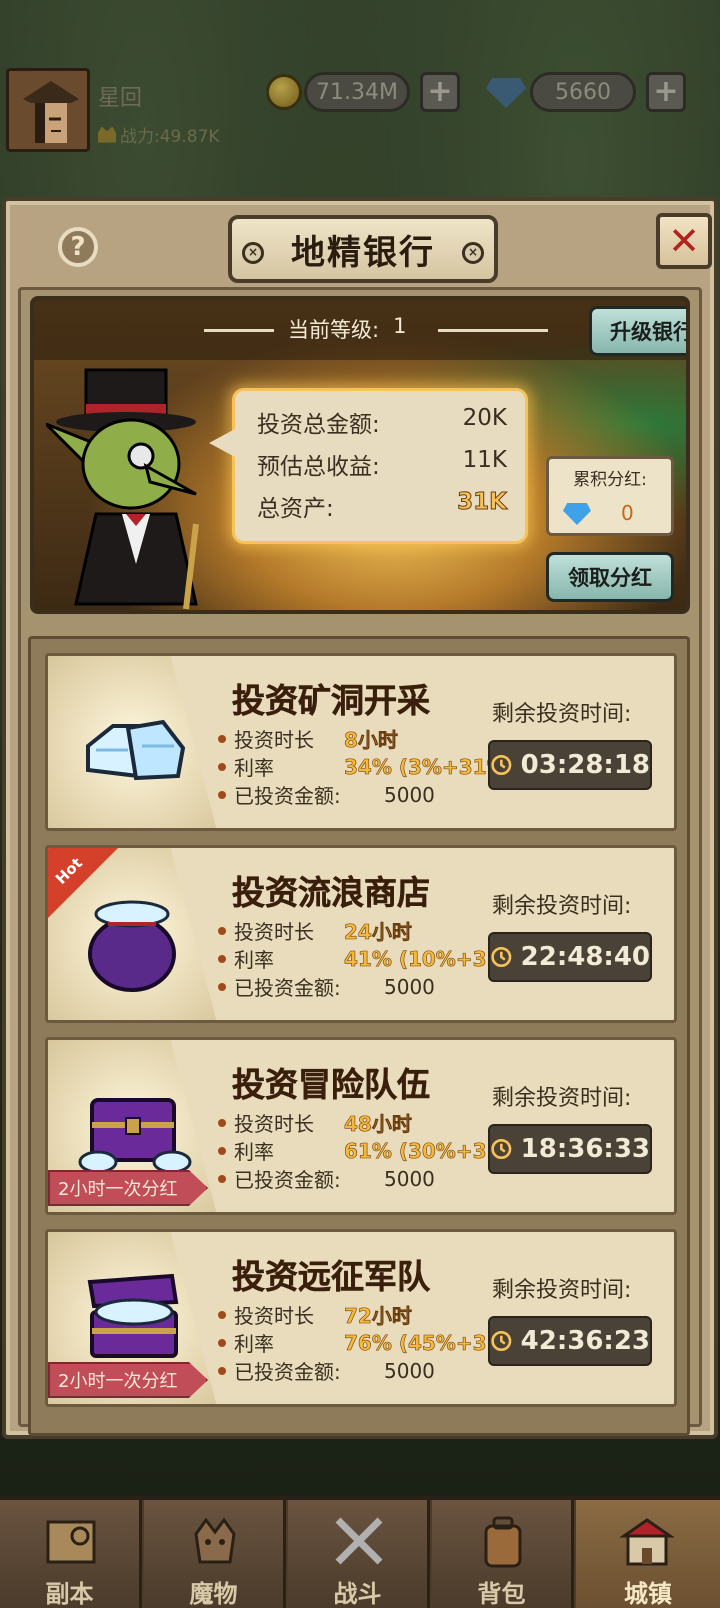  What do you see at coordinates (382, 506) in the screenshot?
I see `total-assets-row: 总资产: 31K` at bounding box center [382, 506].